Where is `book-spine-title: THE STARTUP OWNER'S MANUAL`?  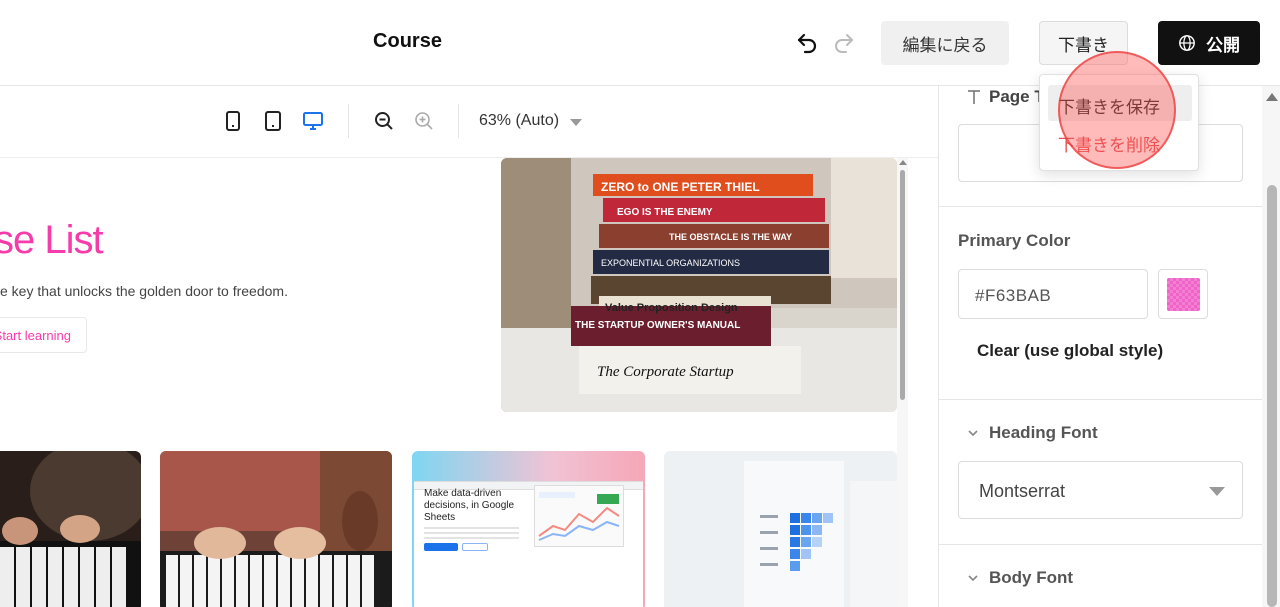
book-spine-title: THE STARTUP OWNER'S MANUAL is located at coordinates (657, 325).